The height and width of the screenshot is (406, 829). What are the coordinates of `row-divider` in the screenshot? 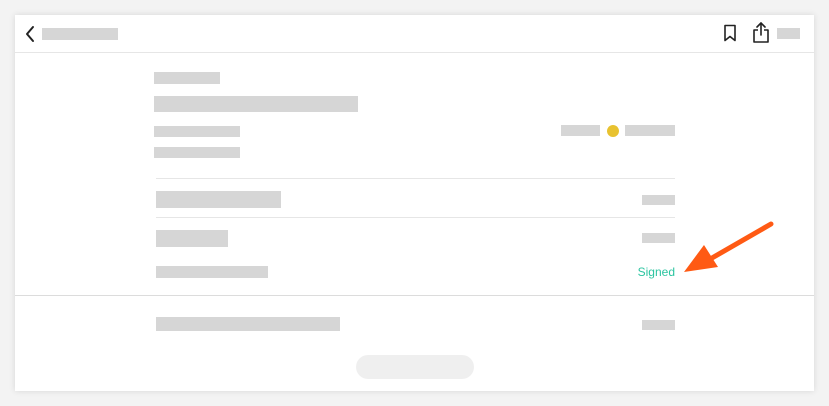 It's located at (415, 217).